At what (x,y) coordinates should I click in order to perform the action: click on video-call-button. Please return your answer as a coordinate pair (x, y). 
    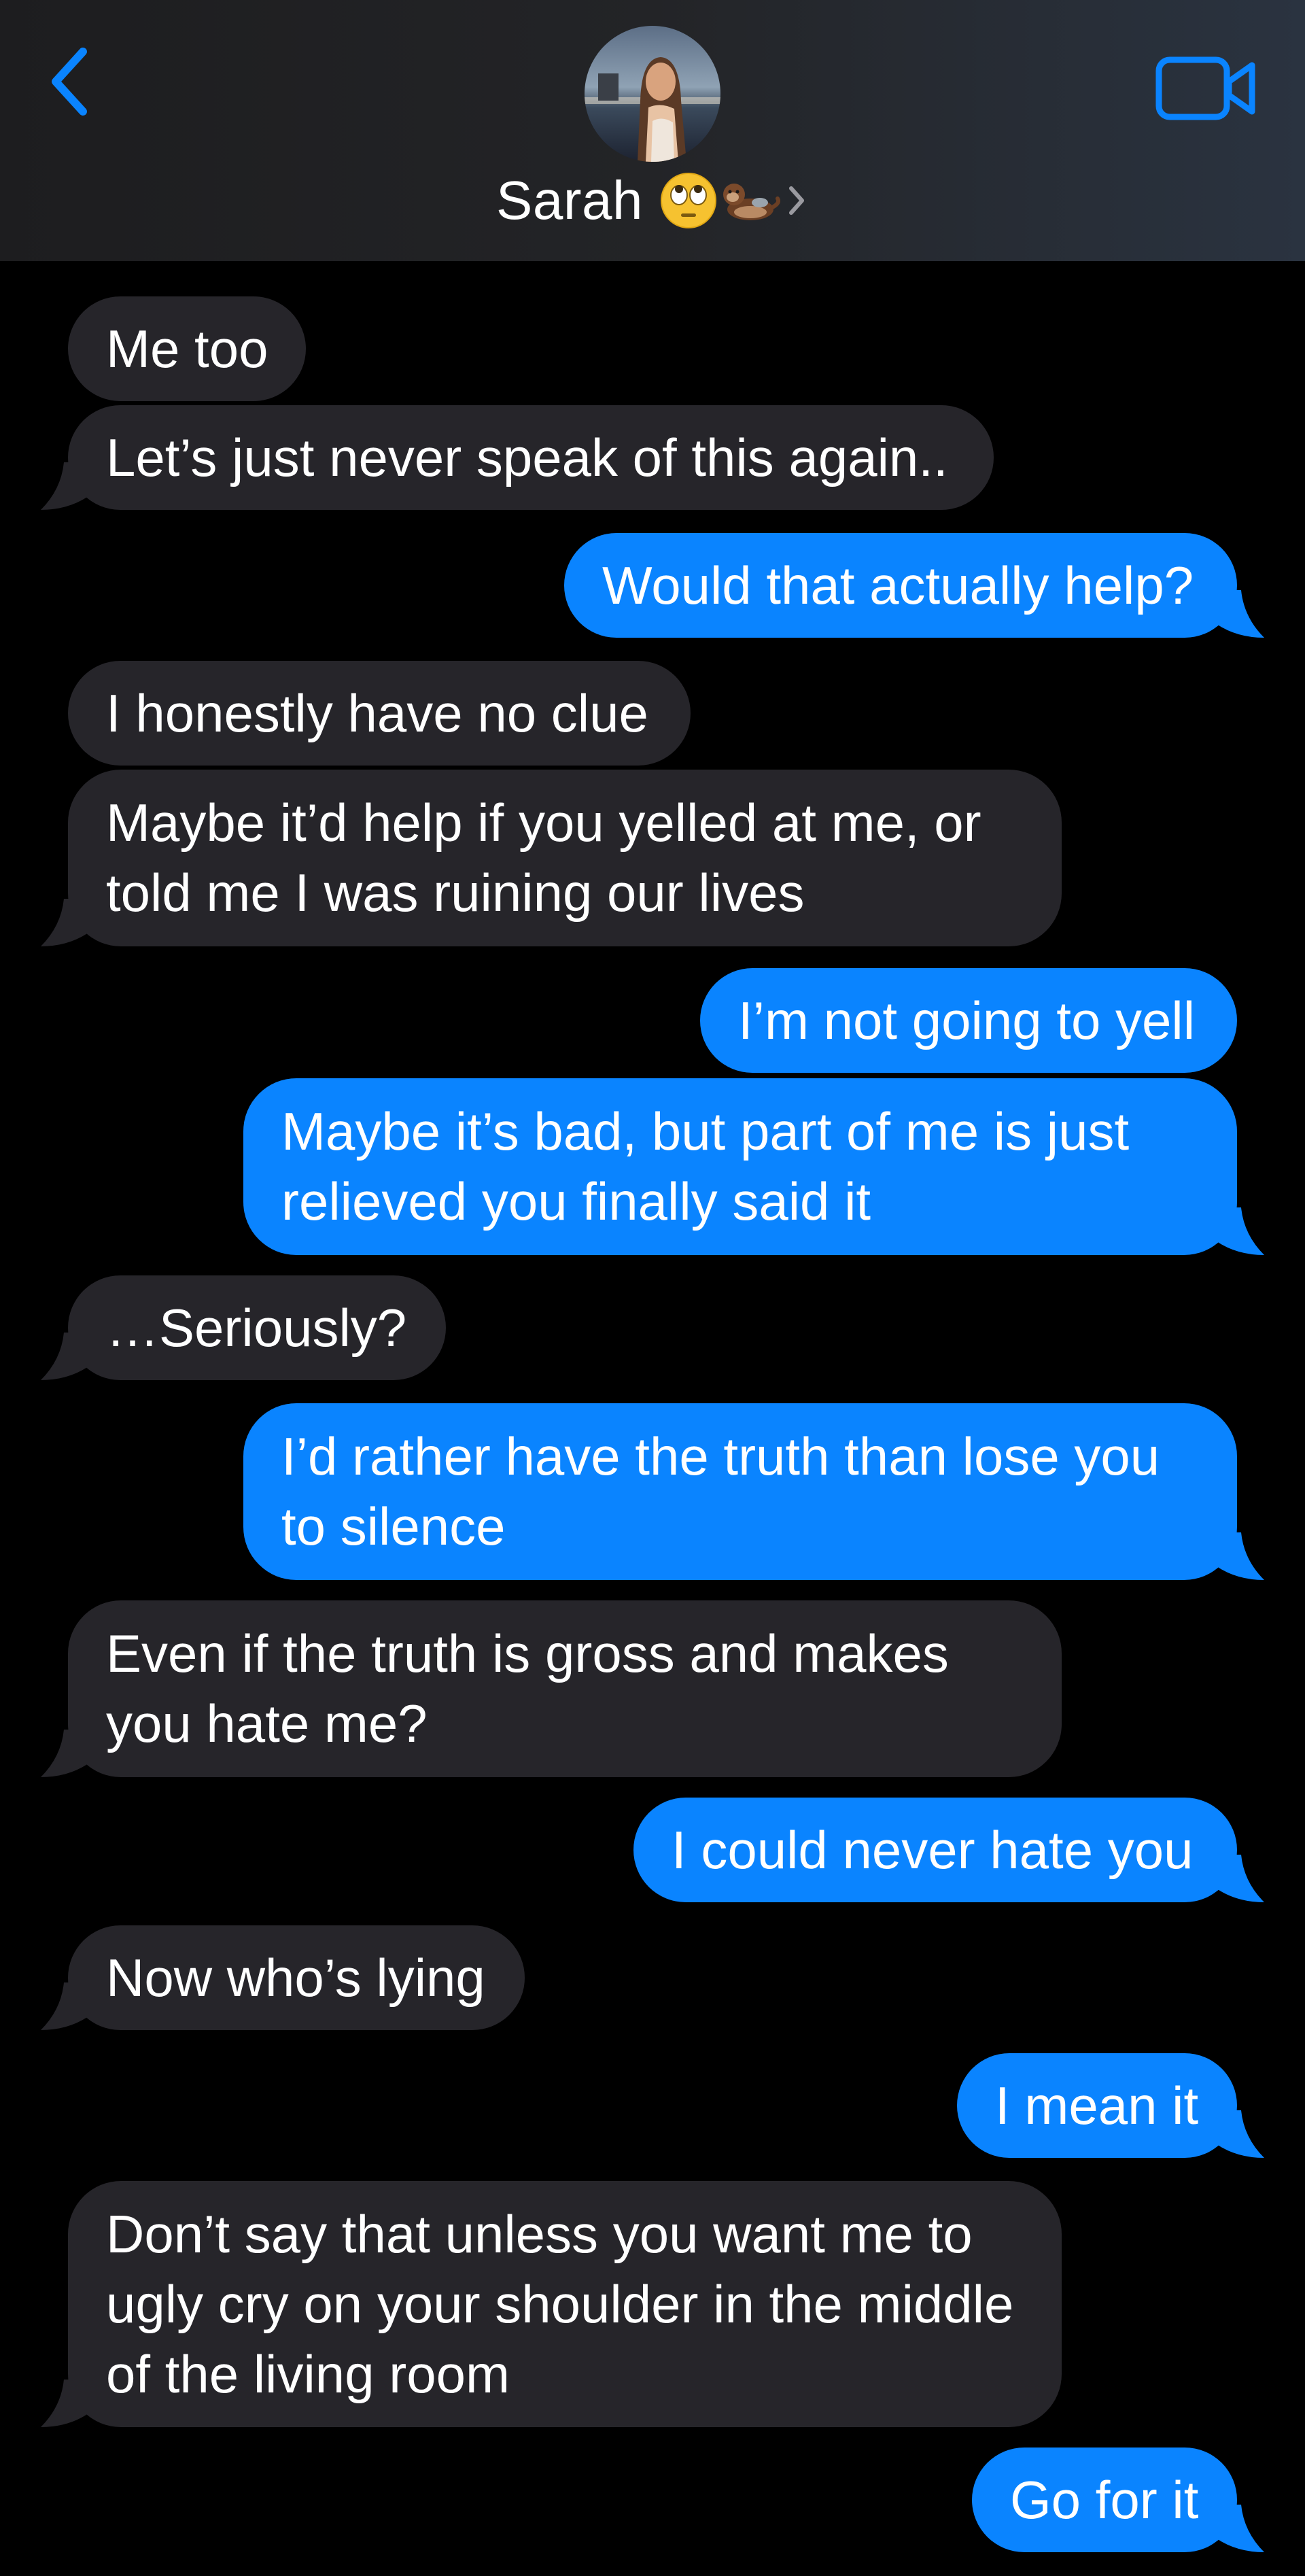
    Looking at the image, I should click on (1206, 88).